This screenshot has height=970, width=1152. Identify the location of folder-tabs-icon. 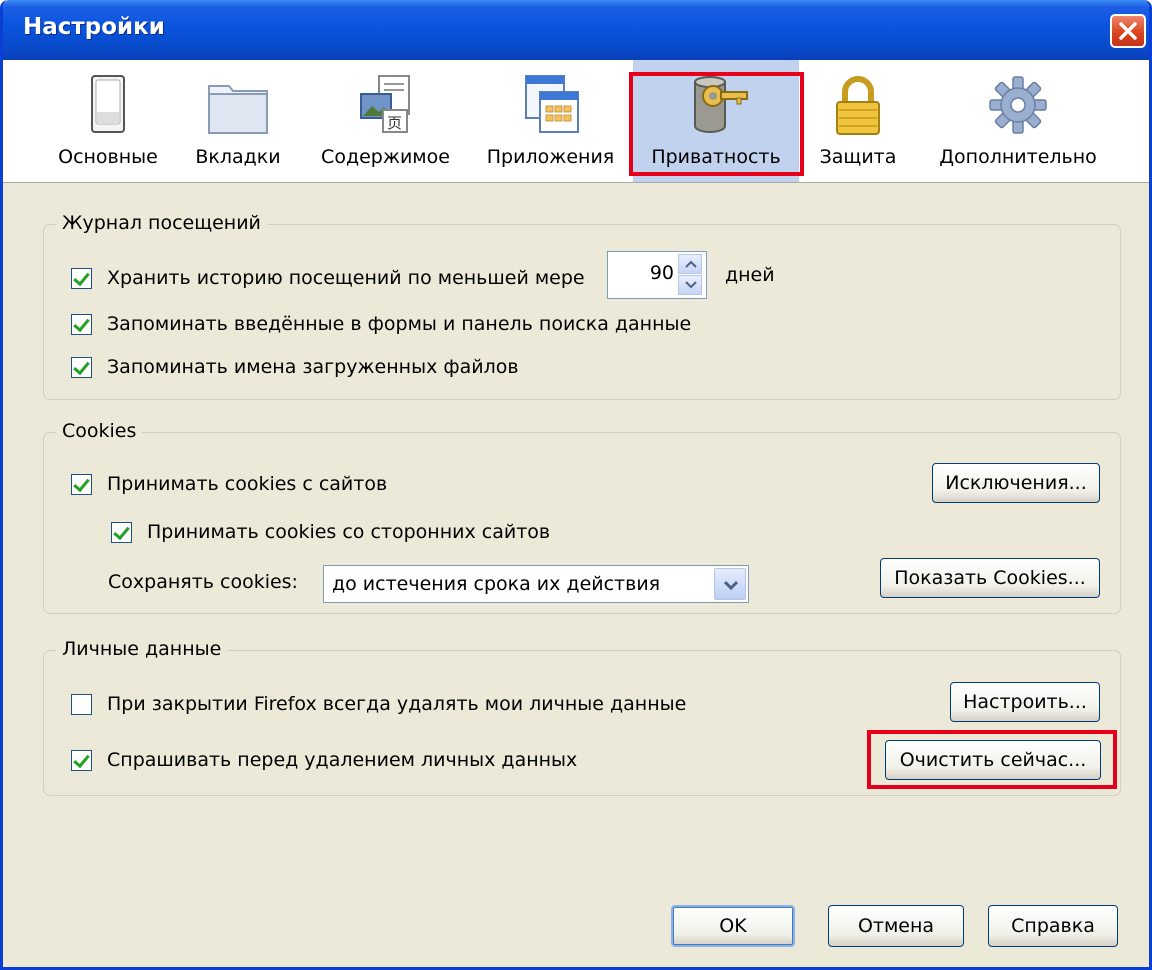
(238, 109).